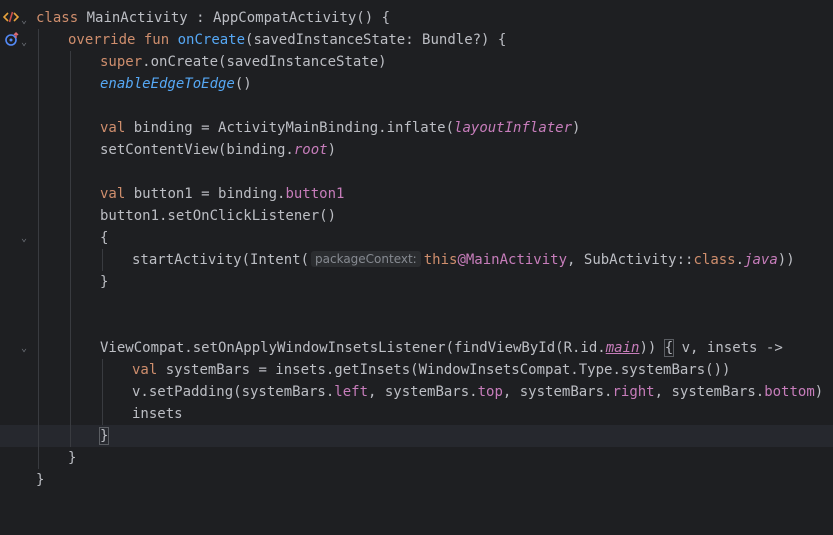 The width and height of the screenshot is (833, 535). What do you see at coordinates (157, 414) in the screenshot?
I see `code-token: insets` at bounding box center [157, 414].